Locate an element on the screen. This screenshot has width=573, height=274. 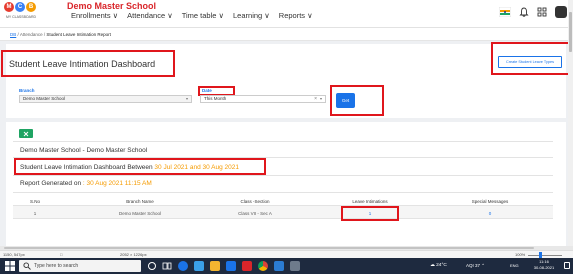
breadcrumb-current: Student Leave Intimation Report is located at coordinates (78, 34).